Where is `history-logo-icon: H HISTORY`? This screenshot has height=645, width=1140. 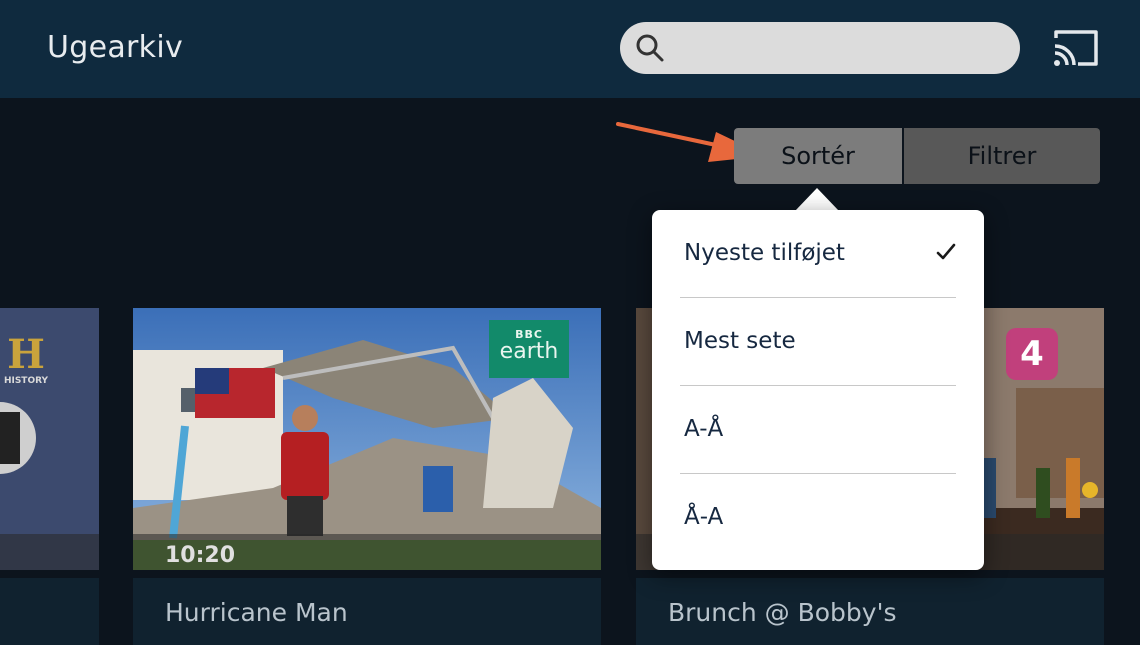 history-logo-icon: H HISTORY is located at coordinates (26, 358).